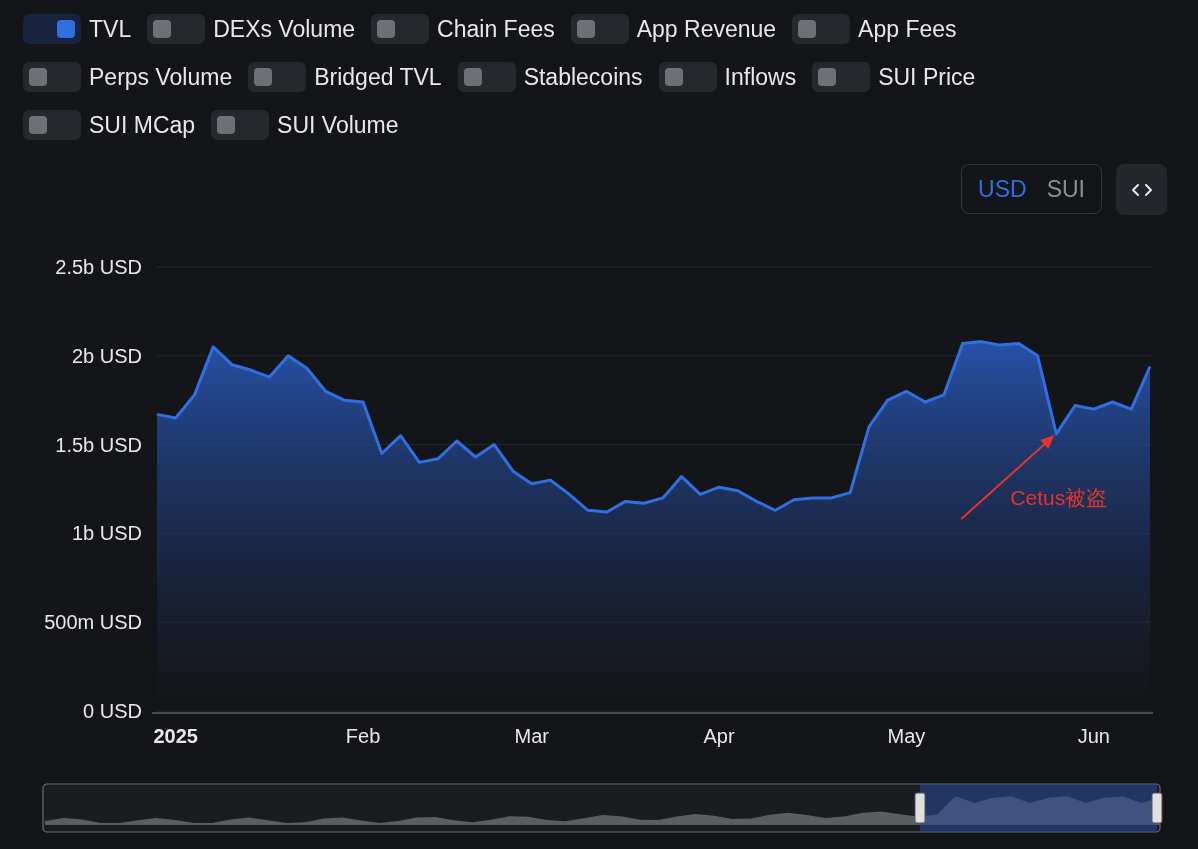 This screenshot has height=849, width=1198. What do you see at coordinates (1002, 189) in the screenshot?
I see `currency-tab: USD` at bounding box center [1002, 189].